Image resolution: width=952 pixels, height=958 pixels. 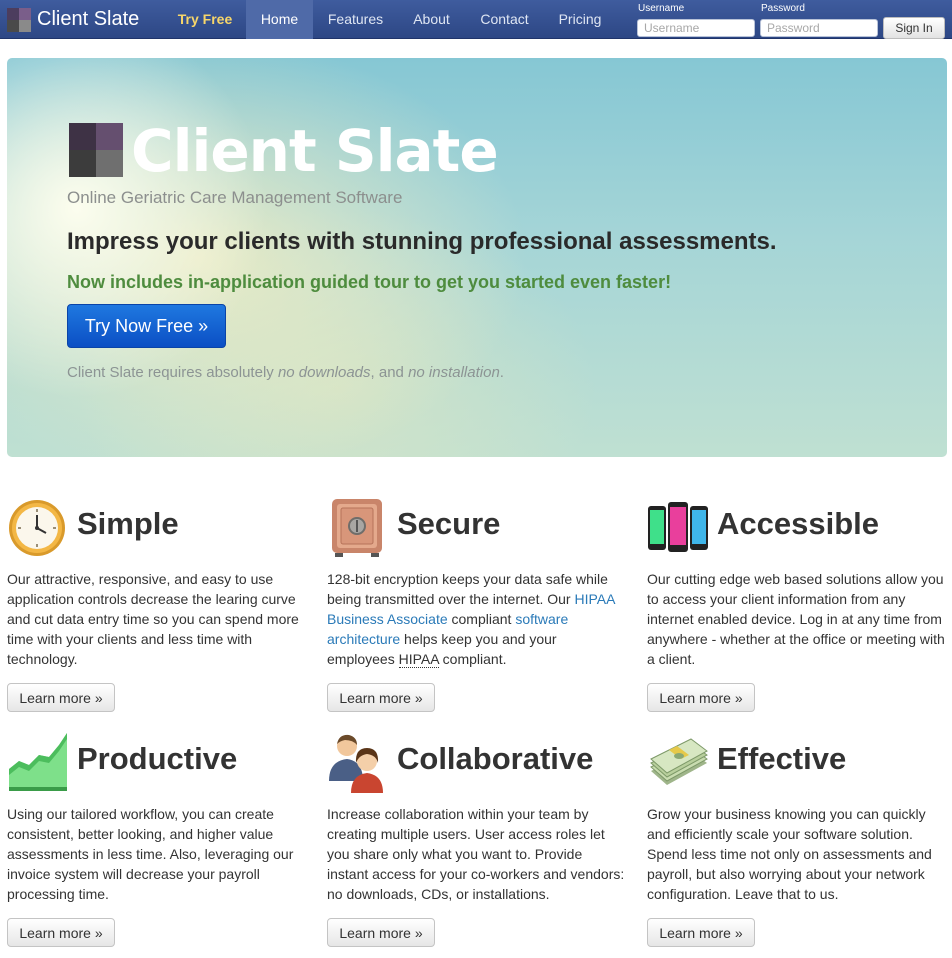 I want to click on hero-note-suffix: ., so click(x=501, y=372).